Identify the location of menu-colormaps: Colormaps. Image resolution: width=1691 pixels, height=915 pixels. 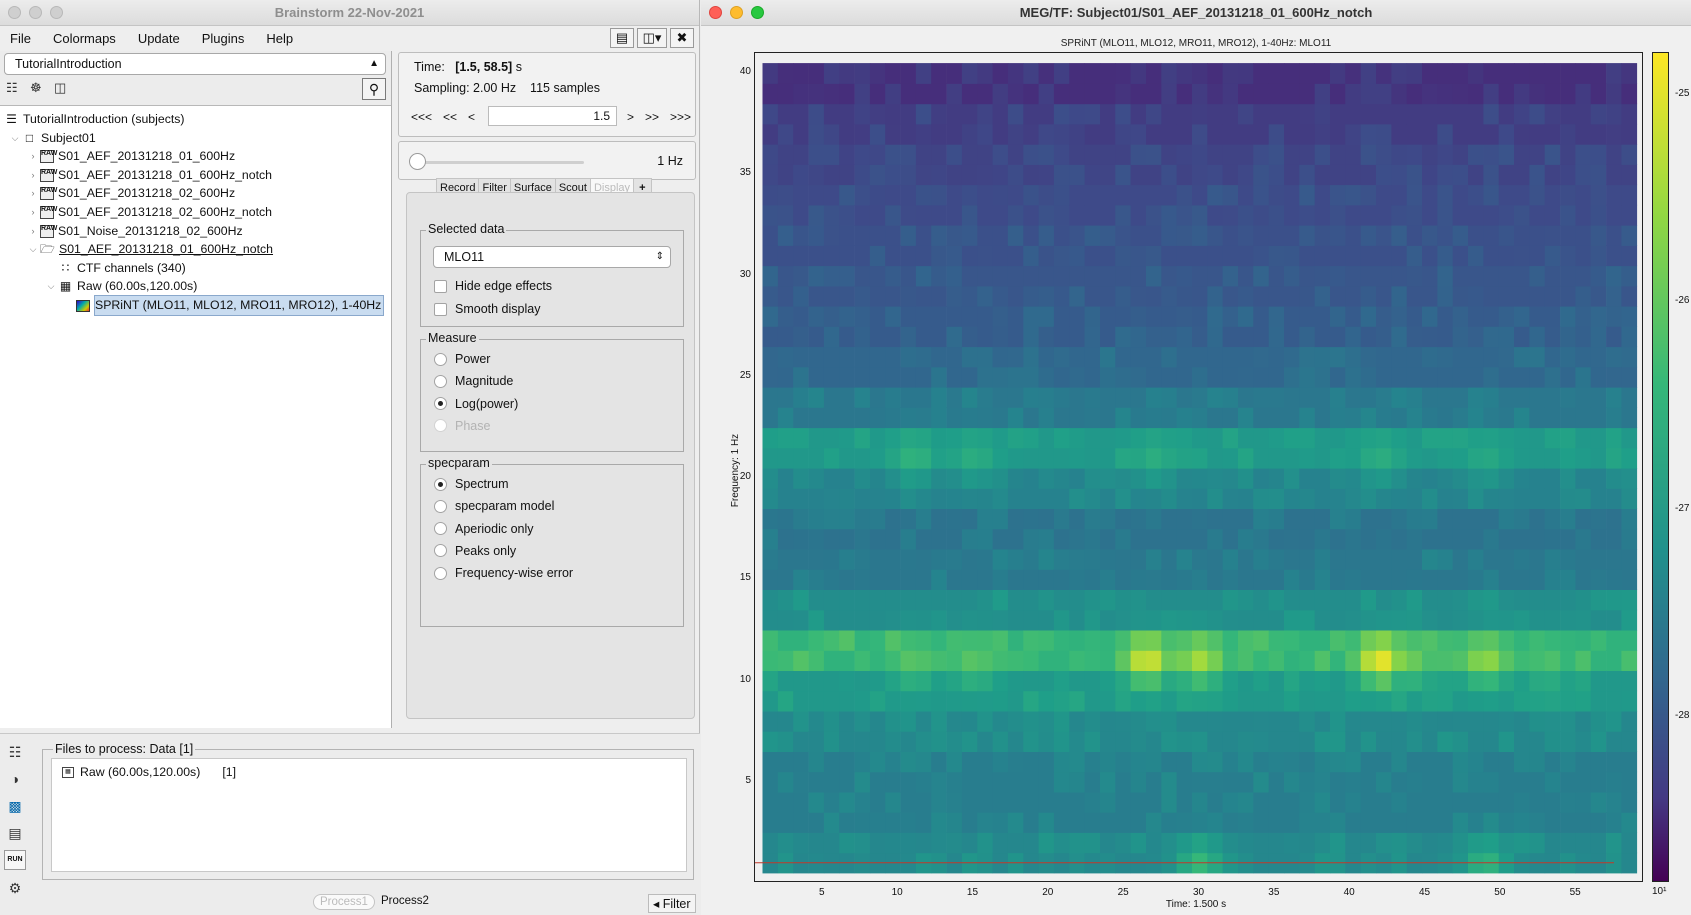
(84, 38).